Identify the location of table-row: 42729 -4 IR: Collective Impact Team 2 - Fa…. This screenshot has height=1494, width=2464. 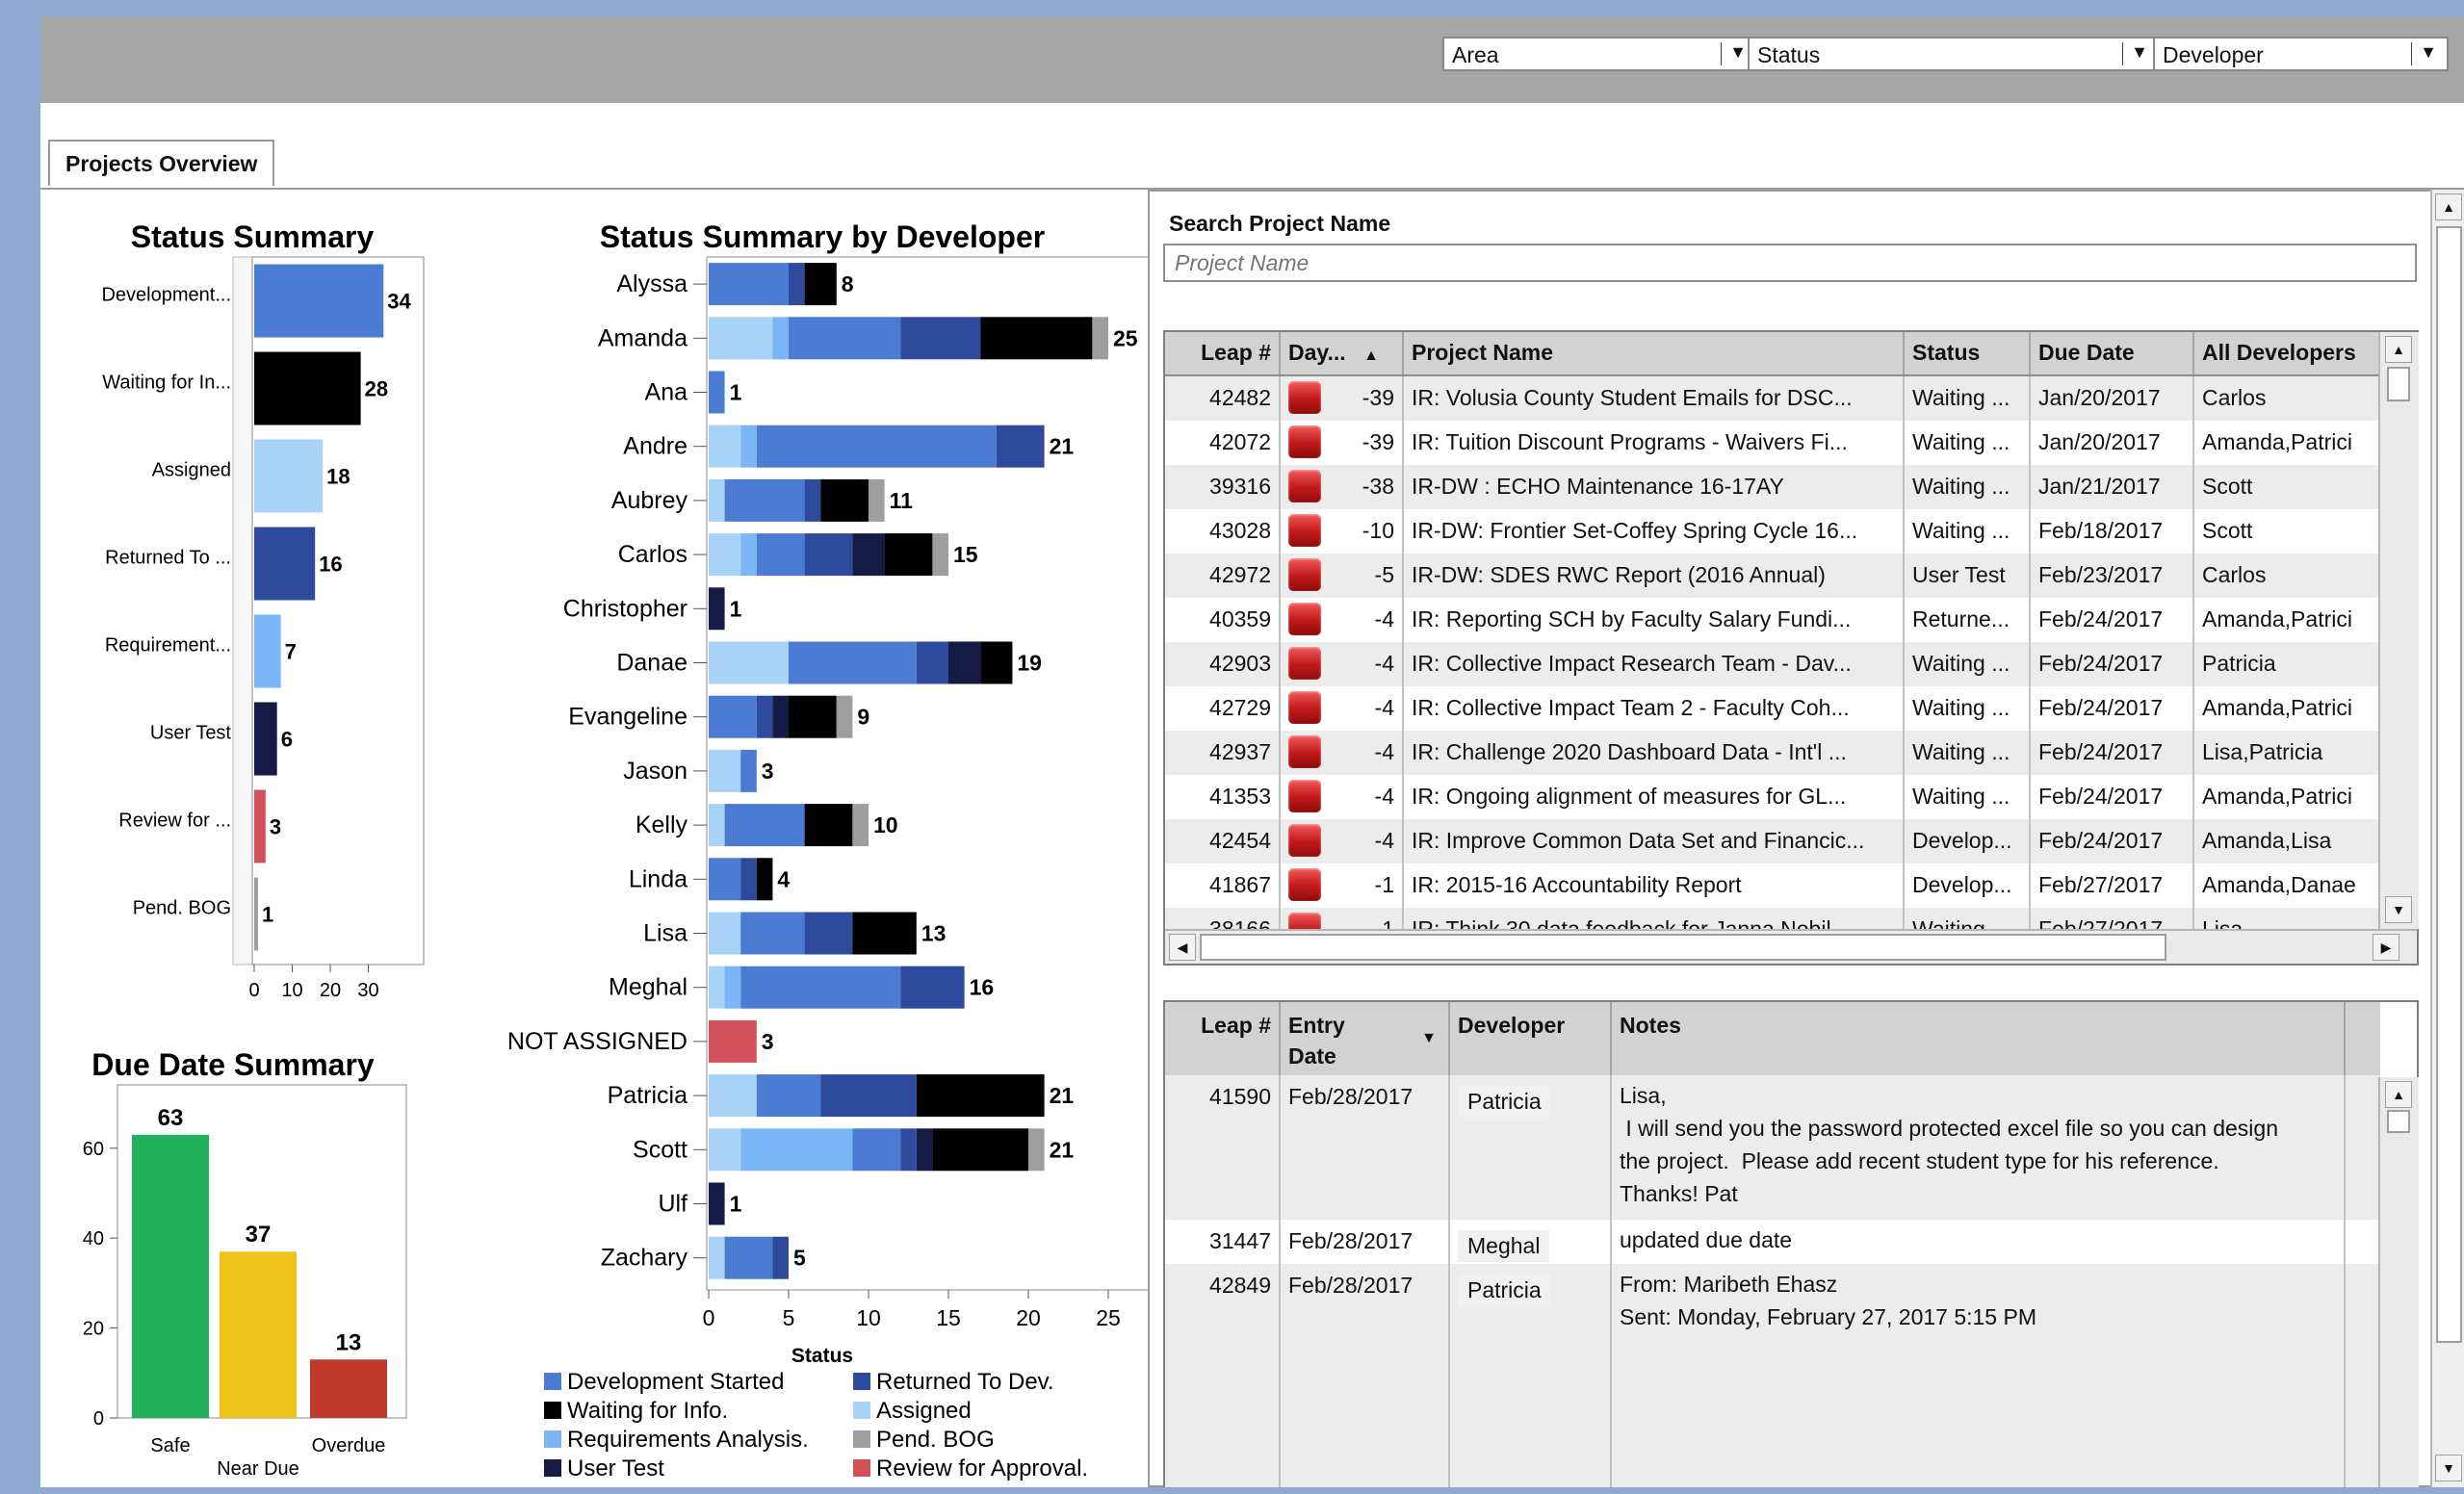
(1772, 709).